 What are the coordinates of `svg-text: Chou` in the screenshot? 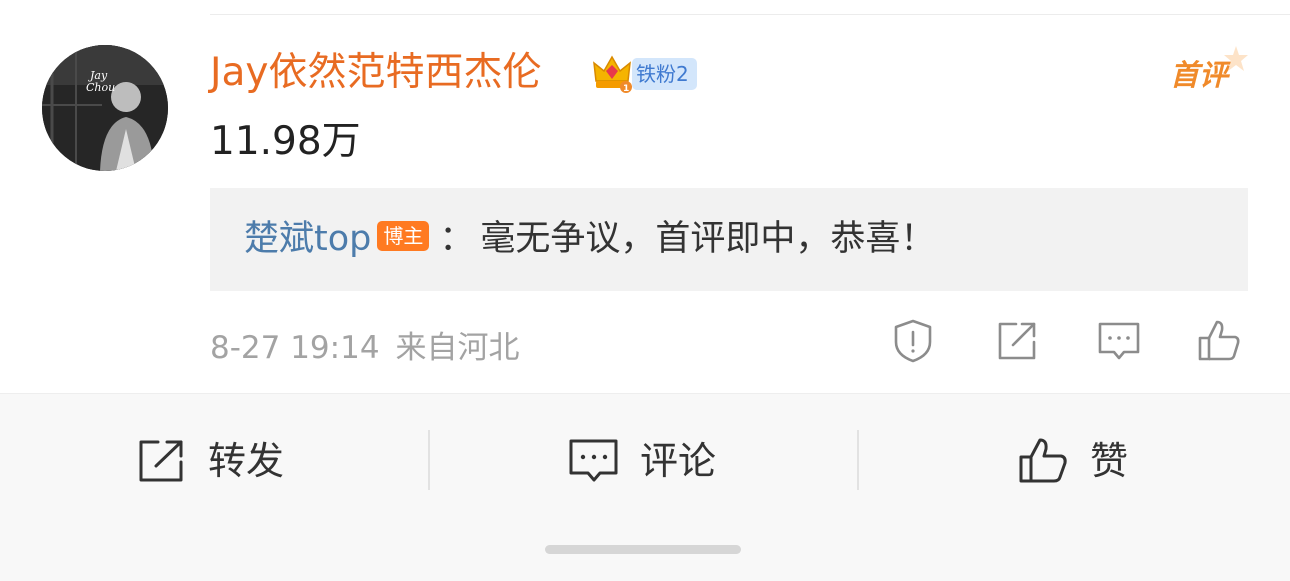 It's located at (100, 87).